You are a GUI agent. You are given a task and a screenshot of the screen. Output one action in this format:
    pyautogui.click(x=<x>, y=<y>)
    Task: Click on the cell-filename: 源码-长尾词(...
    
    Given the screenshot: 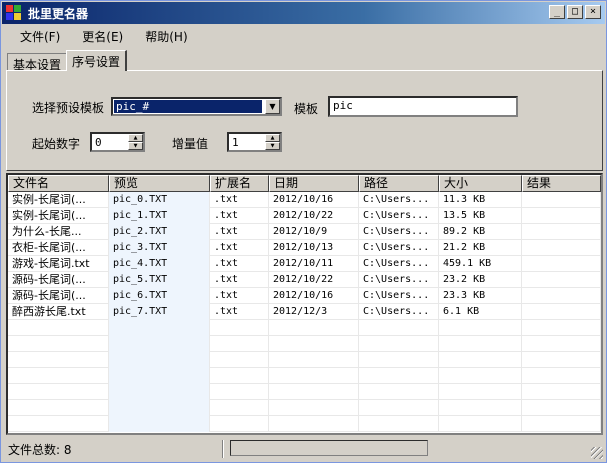 What is the action you would take?
    pyautogui.click(x=58, y=296)
    